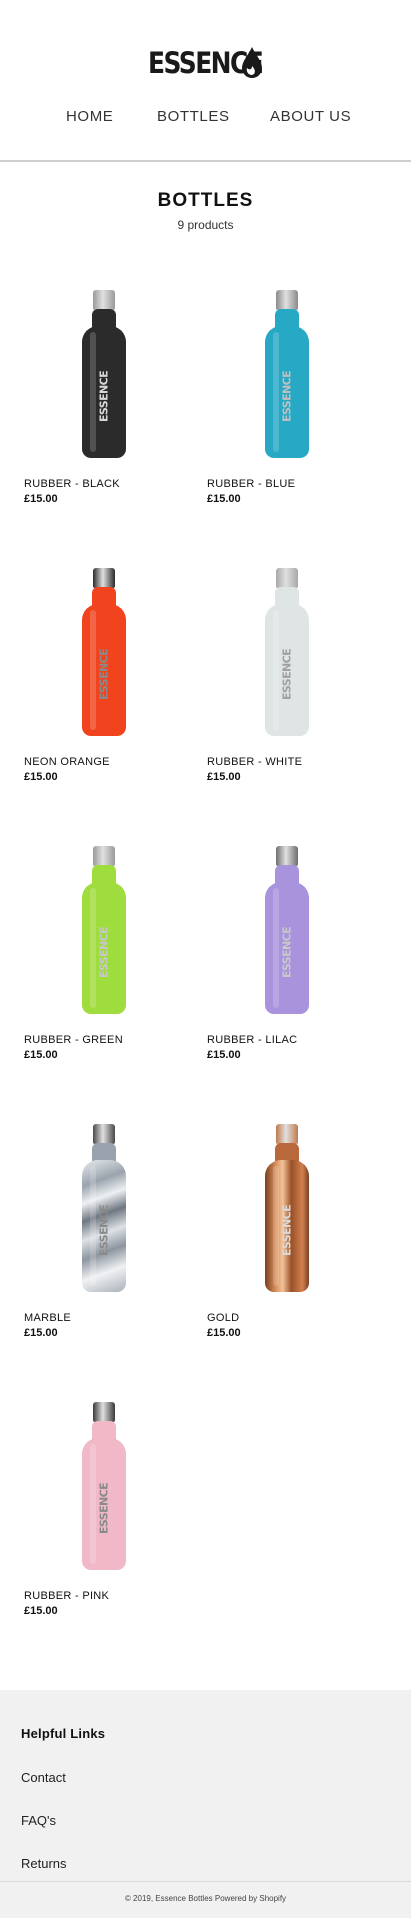 This screenshot has height=1918, width=411. Describe the element at coordinates (254, 762) in the screenshot. I see `product-name: RUBBER - WHITE` at that location.